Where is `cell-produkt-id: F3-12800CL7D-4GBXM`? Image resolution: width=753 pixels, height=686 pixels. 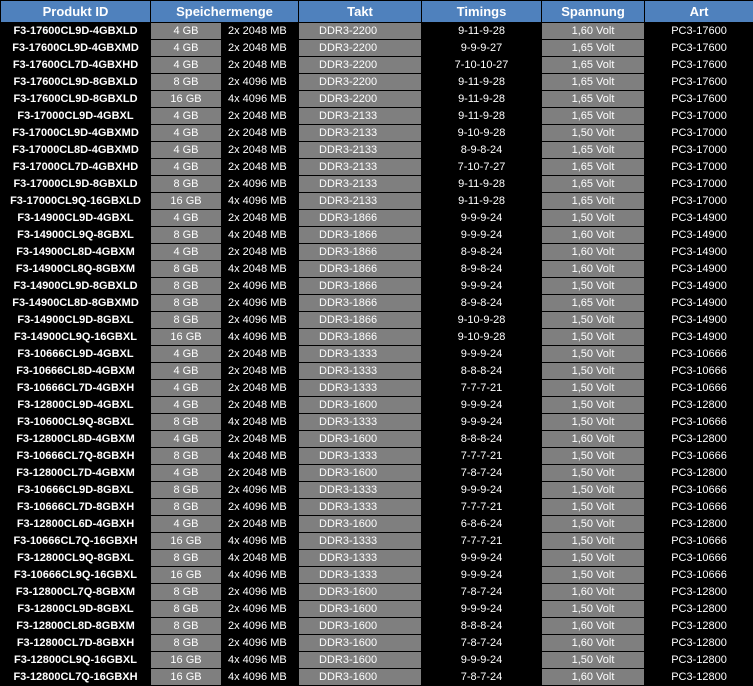 cell-produkt-id: F3-12800CL7D-4GBXM is located at coordinates (76, 473).